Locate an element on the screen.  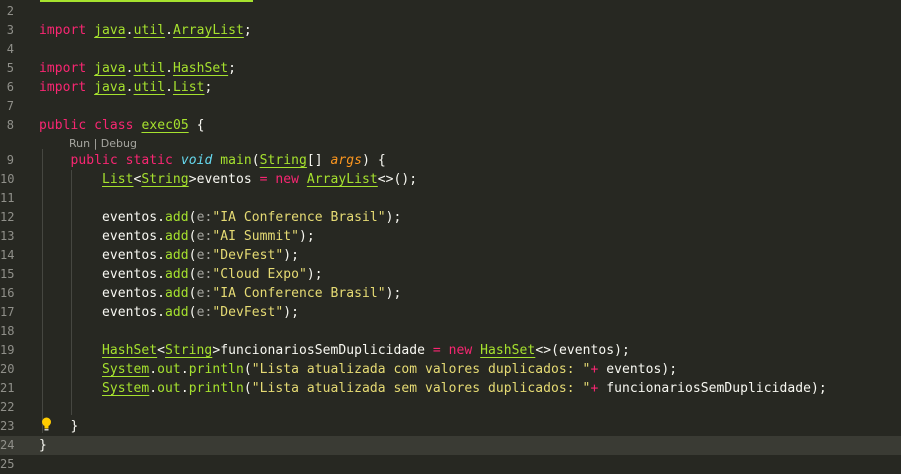
code-line: 7 is located at coordinates (450, 106).